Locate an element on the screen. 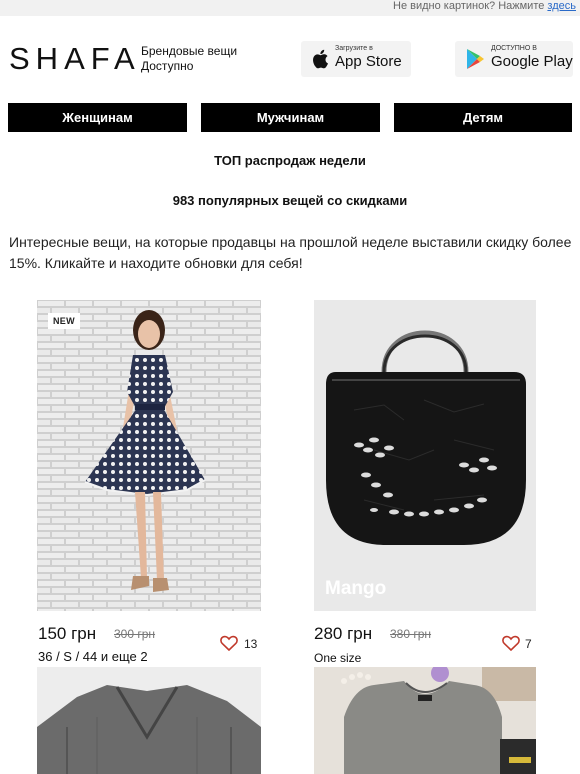  product-photo-top is located at coordinates (425, 720).